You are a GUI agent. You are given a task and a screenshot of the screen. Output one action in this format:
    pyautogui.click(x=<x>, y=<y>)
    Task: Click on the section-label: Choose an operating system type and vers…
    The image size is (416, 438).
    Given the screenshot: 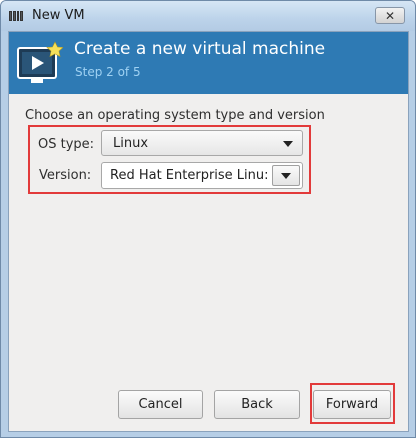 What is the action you would take?
    pyautogui.click(x=175, y=115)
    